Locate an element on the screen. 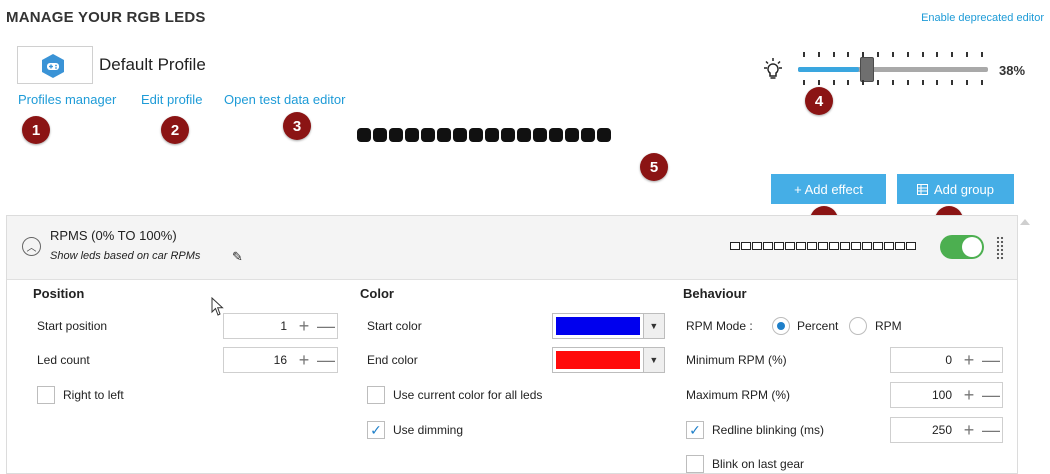 The image size is (1050, 474). pencil-icon: ✎ is located at coordinates (237, 257).